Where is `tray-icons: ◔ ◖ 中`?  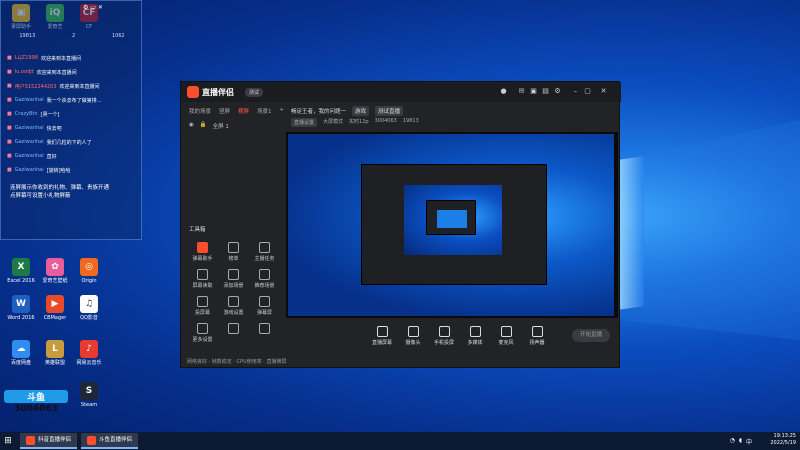
tray-icons: ◔ ◖ 中 is located at coordinates (741, 441).